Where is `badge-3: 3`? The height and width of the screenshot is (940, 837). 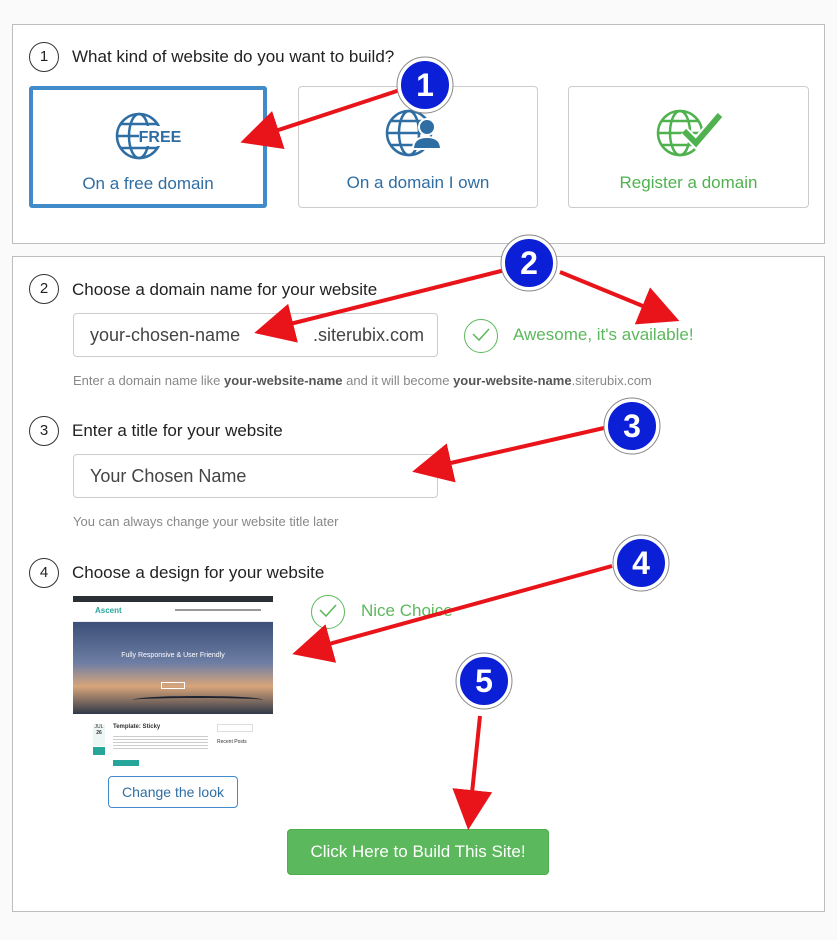 badge-3: 3 is located at coordinates (632, 426).